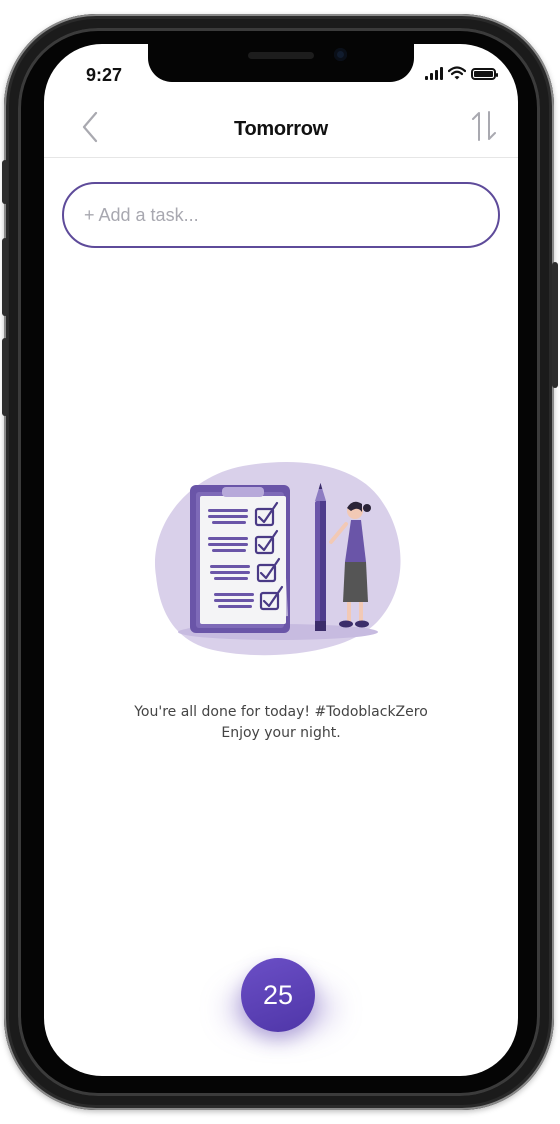  I want to click on battery-level, so click(483, 74).